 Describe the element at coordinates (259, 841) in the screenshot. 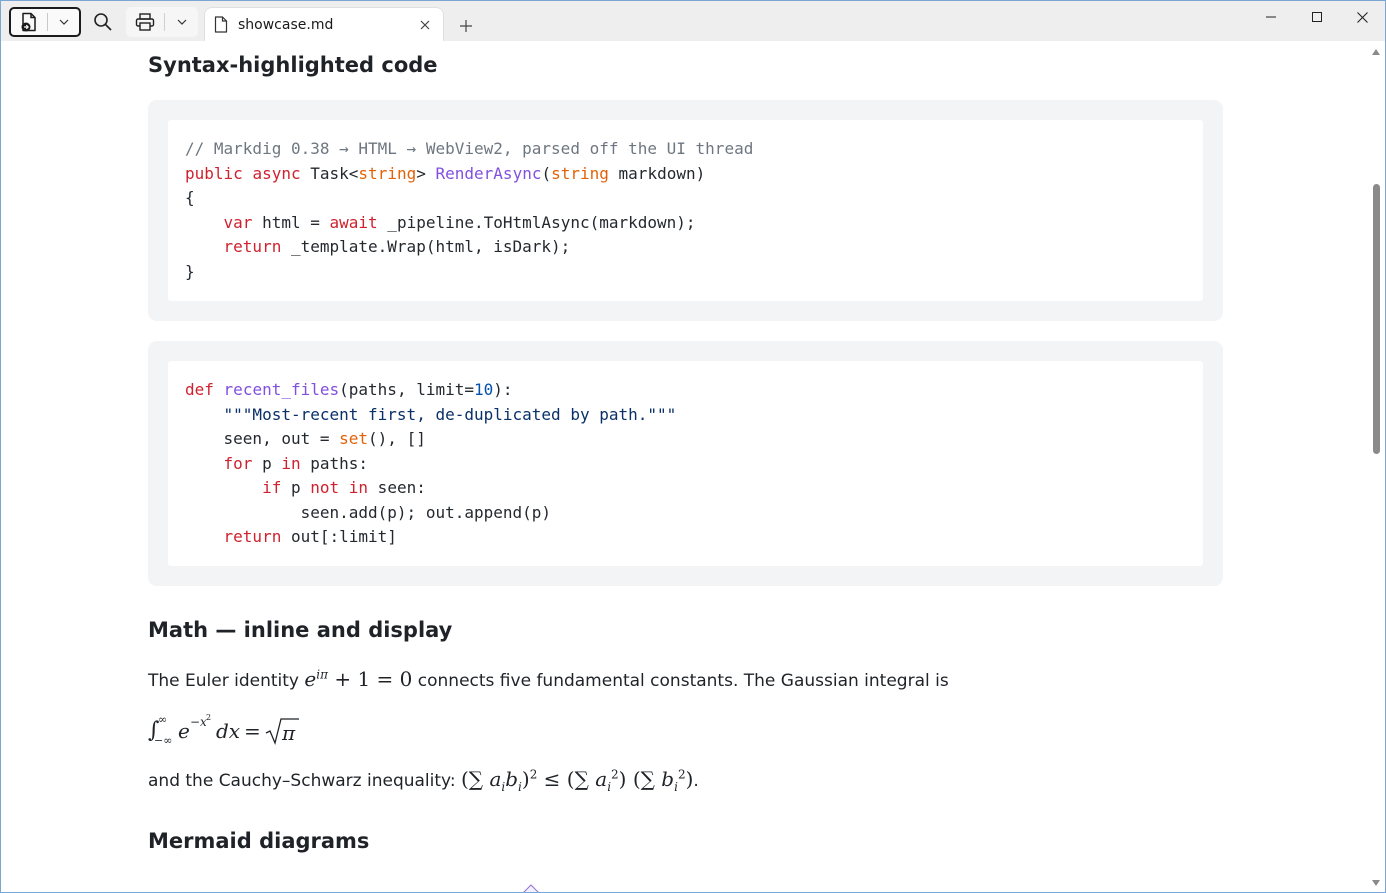

I see `heading-mermaid-diagrams: Mermaid diagrams` at that location.